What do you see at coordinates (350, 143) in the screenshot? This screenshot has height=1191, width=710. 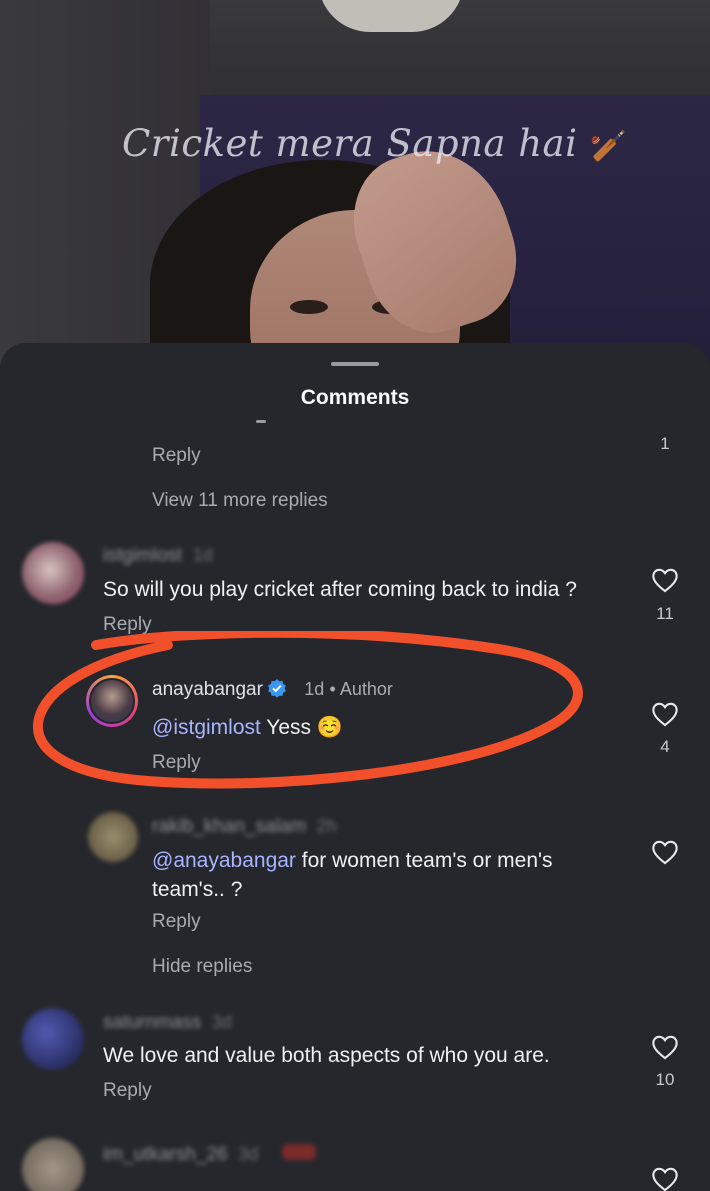 I see `video-caption-text: Cricket mera Sapna hai` at bounding box center [350, 143].